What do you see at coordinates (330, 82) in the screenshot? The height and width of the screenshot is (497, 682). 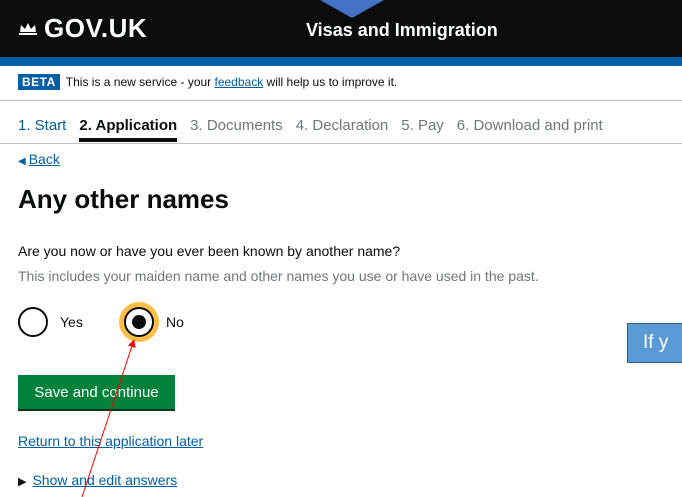 I see `beta-text-after: will help us to improve it.` at bounding box center [330, 82].